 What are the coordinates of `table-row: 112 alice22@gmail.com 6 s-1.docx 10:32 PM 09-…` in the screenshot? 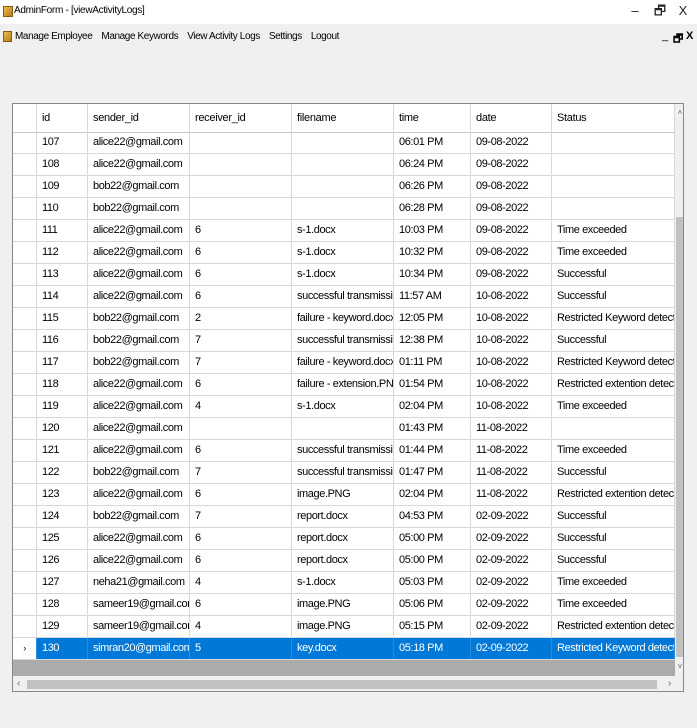 It's located at (344, 253).